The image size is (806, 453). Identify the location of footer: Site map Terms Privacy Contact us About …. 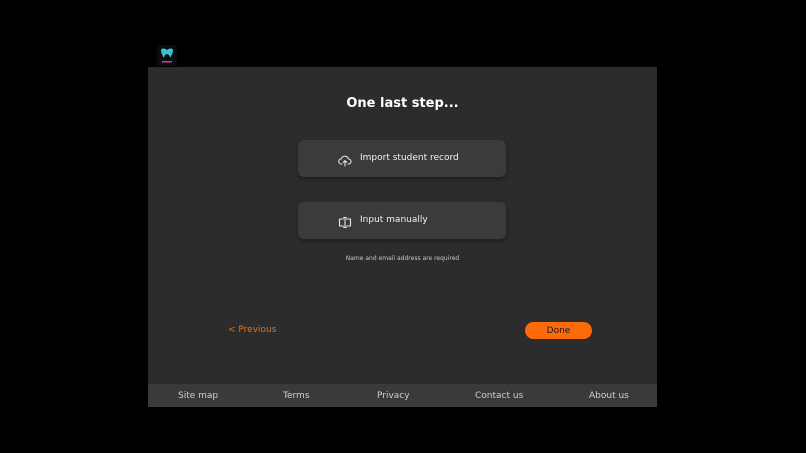
(402, 395).